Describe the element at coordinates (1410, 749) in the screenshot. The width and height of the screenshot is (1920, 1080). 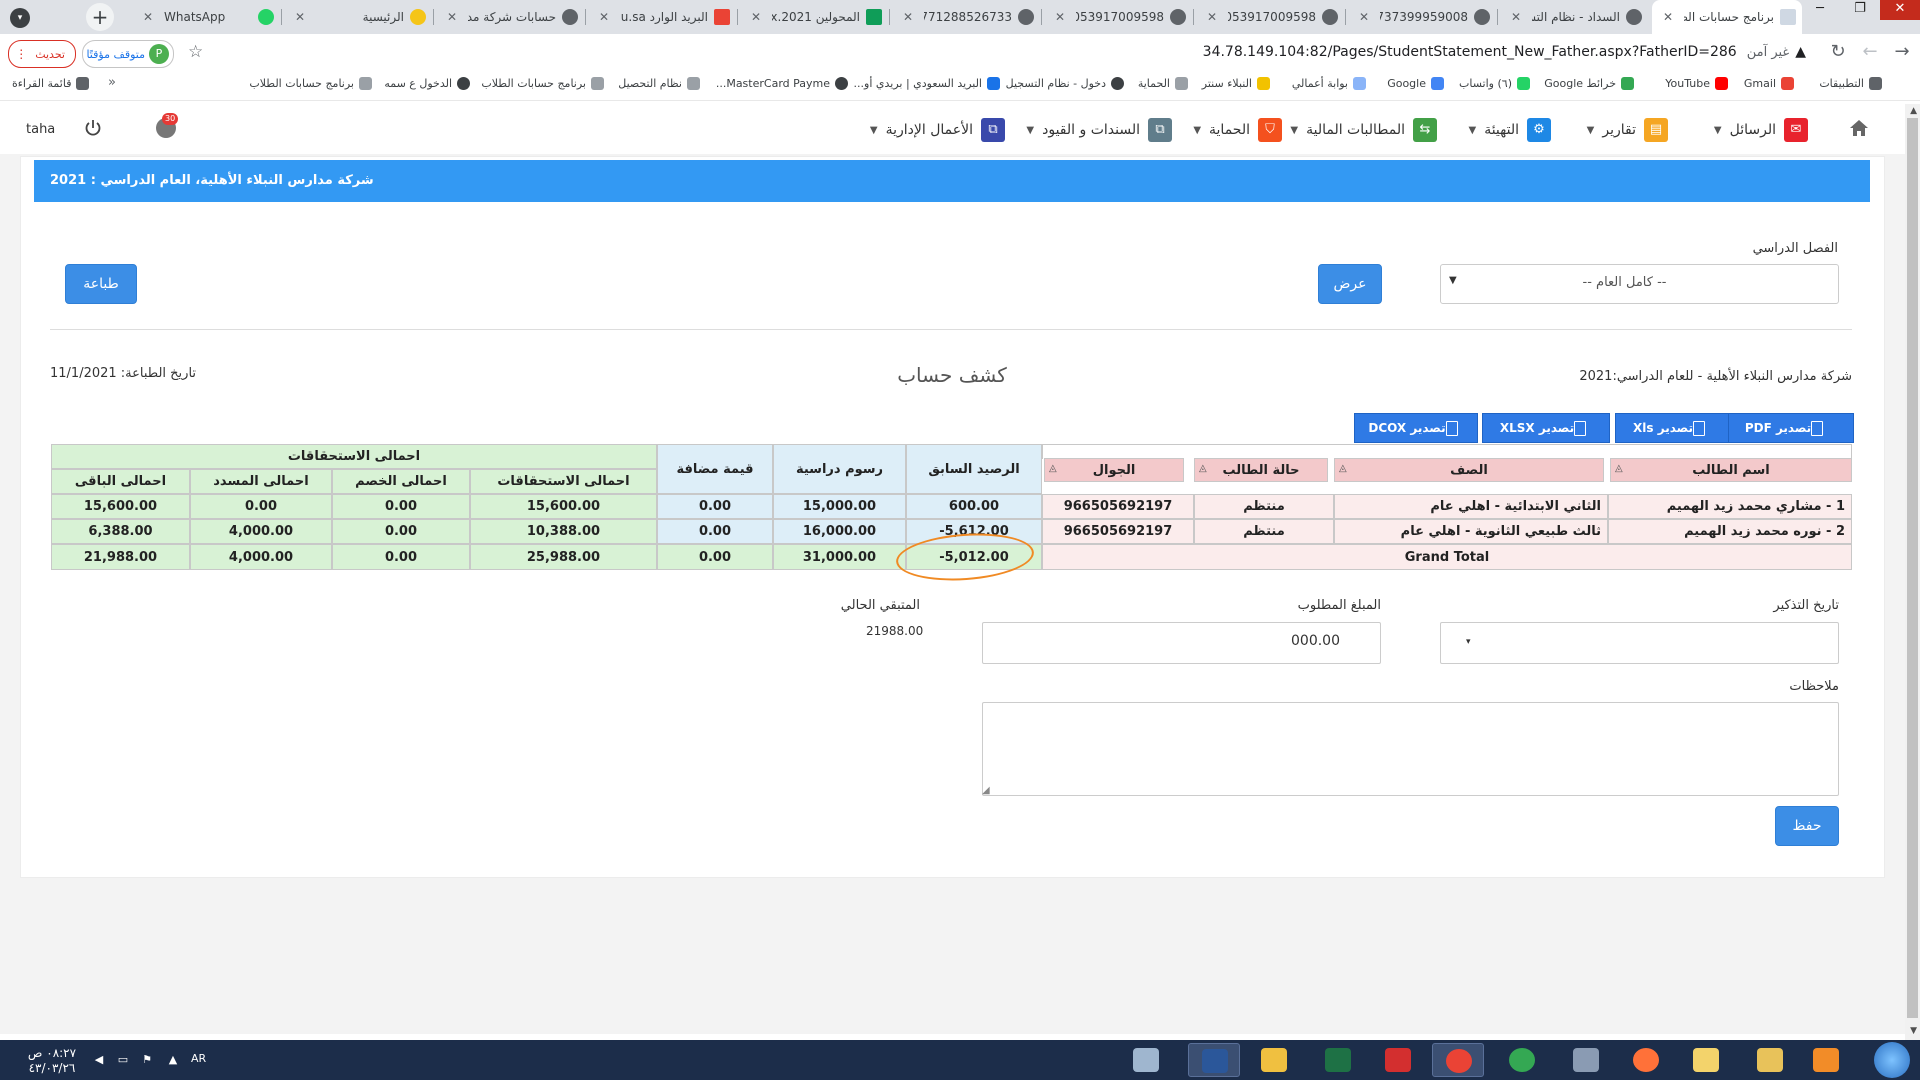
I see `notes-textarea` at that location.